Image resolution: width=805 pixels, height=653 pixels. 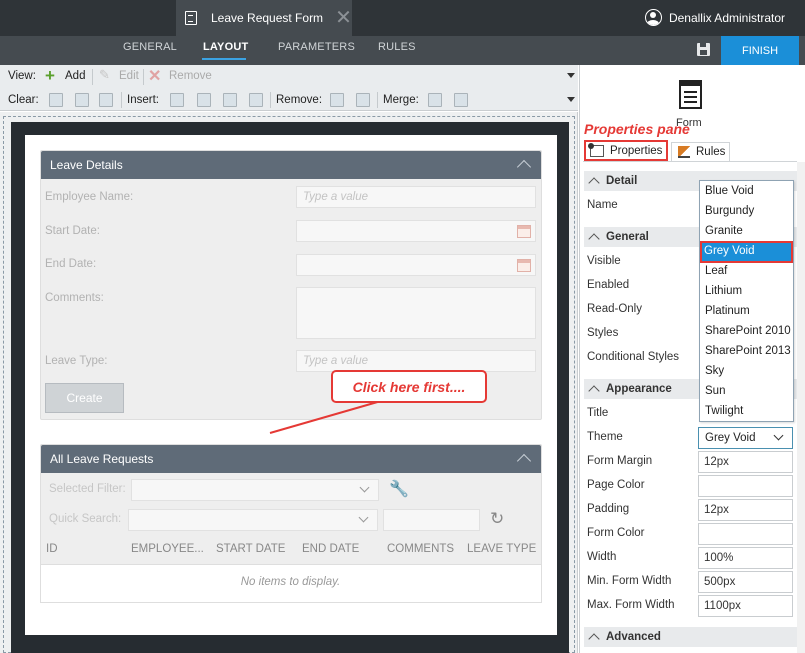 I want to click on theme-option: Burgundy, so click(x=729, y=211).